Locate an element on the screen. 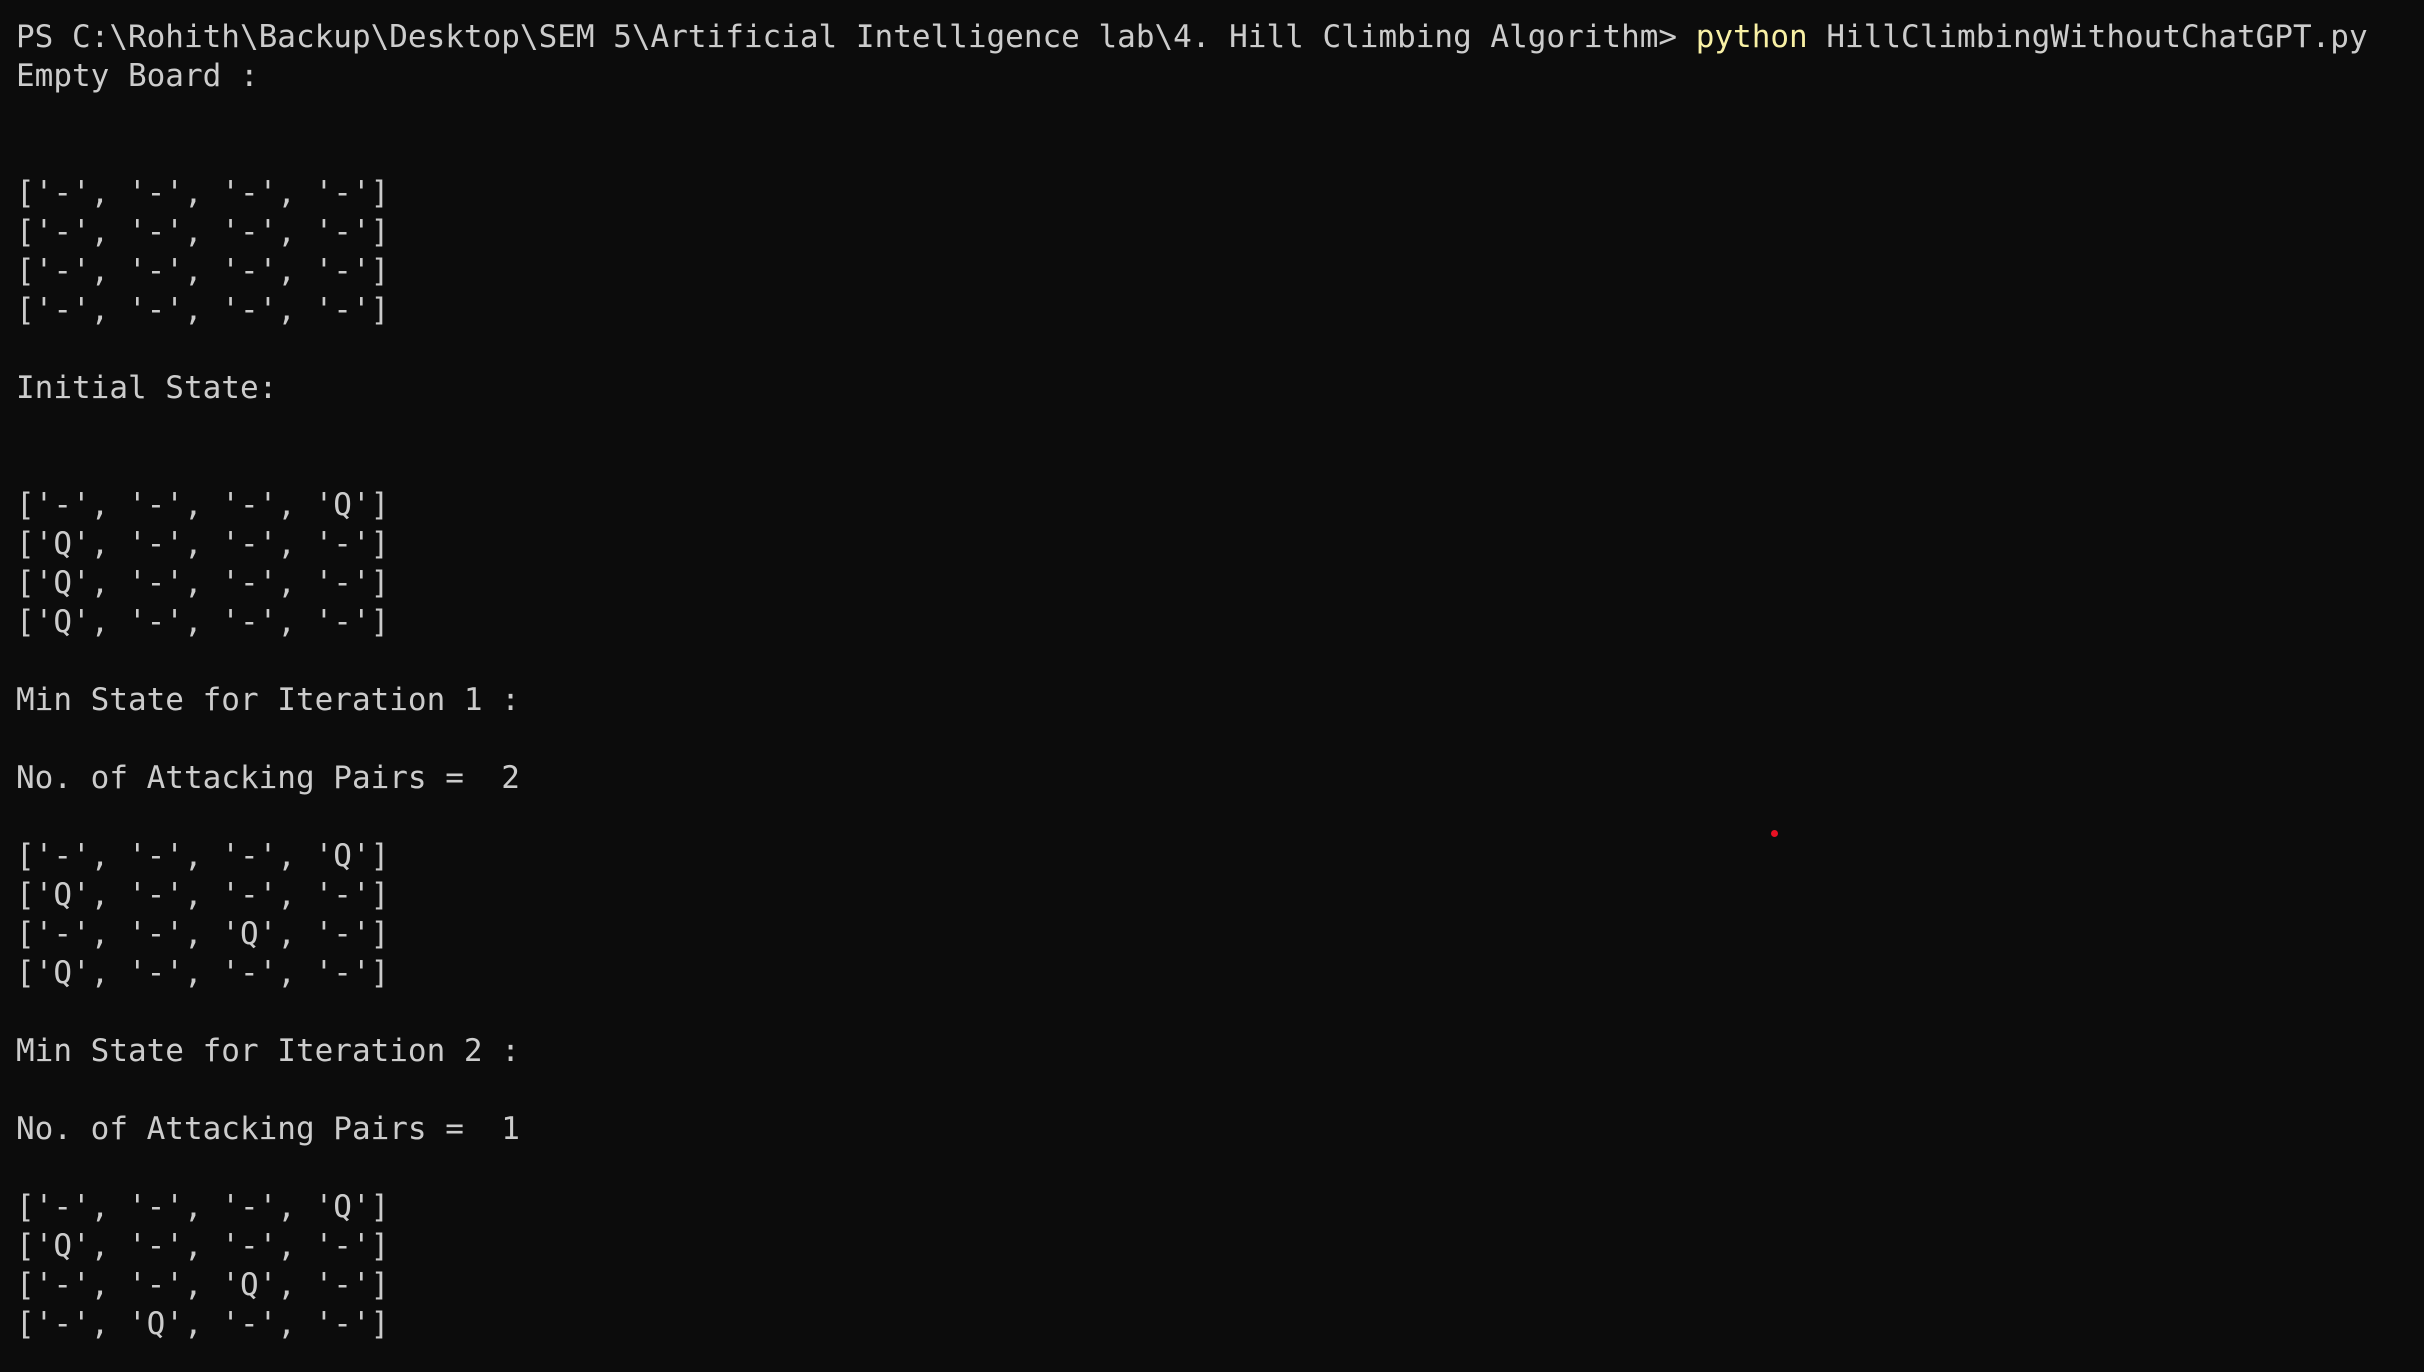 The width and height of the screenshot is (2424, 1372). output-line: Initial State: is located at coordinates (147, 388).